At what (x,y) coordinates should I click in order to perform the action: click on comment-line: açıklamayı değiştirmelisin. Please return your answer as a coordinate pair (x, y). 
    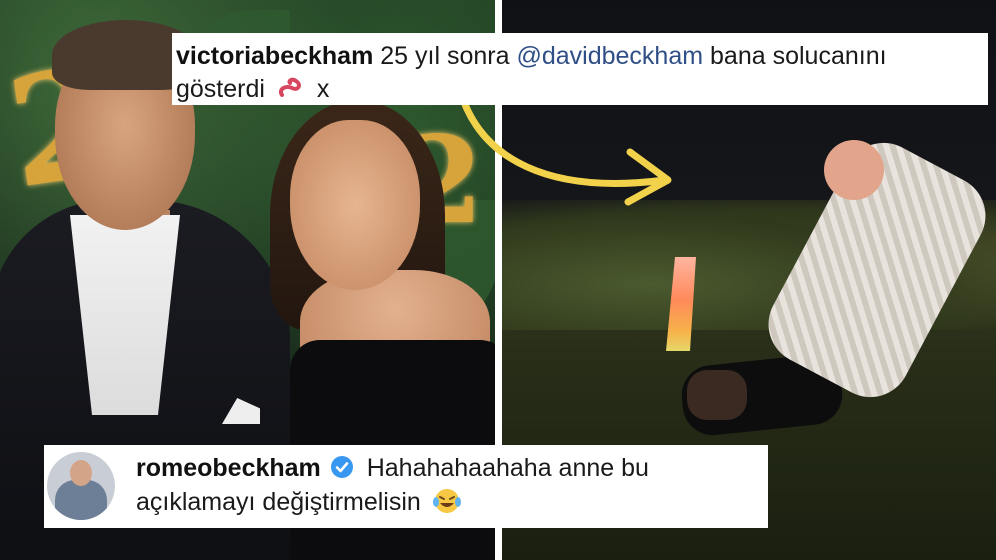
    Looking at the image, I should click on (299, 502).